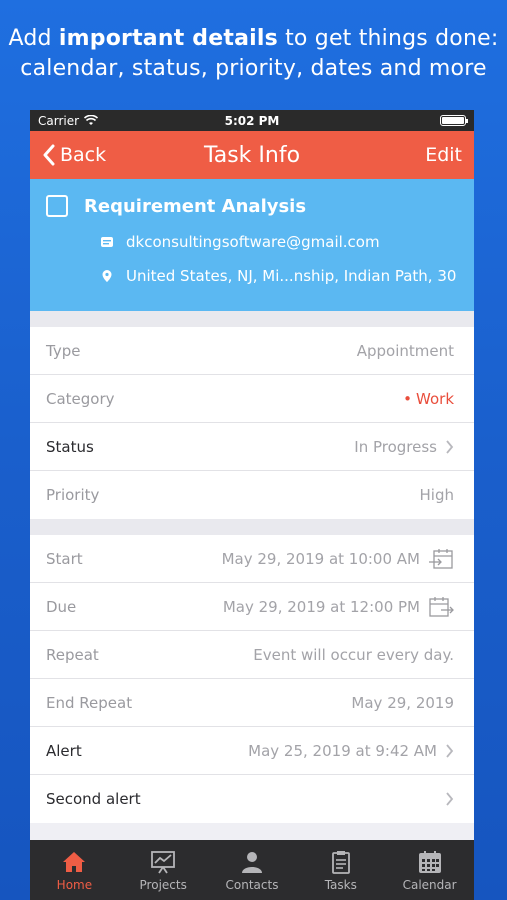 This screenshot has width=507, height=900. I want to click on calendar-icon, so click(429, 862).